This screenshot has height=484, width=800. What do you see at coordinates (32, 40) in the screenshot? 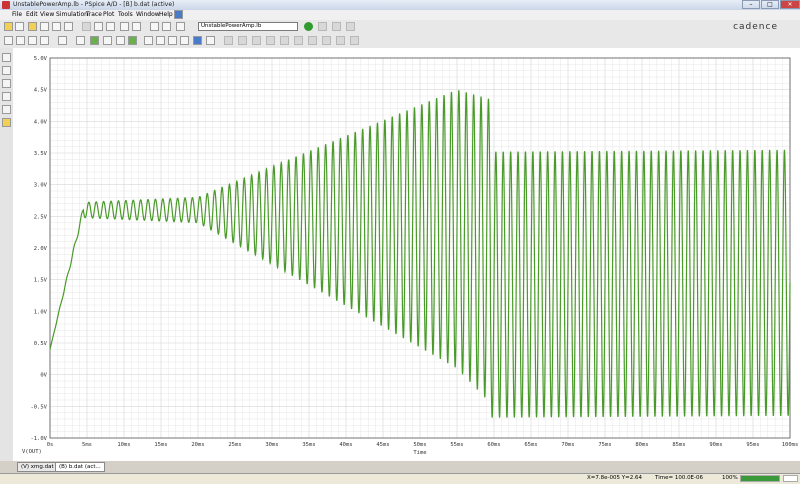
I see `zoom-out-icon` at bounding box center [32, 40].